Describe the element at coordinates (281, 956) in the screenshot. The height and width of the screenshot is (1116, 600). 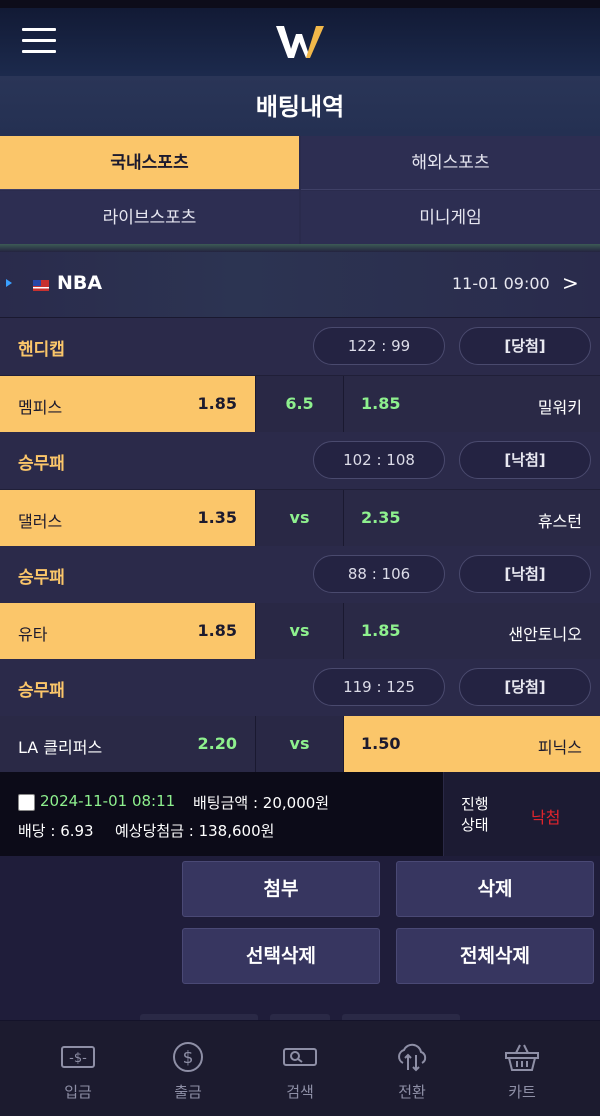
I see `delete-selected-button: 선택삭제` at that location.